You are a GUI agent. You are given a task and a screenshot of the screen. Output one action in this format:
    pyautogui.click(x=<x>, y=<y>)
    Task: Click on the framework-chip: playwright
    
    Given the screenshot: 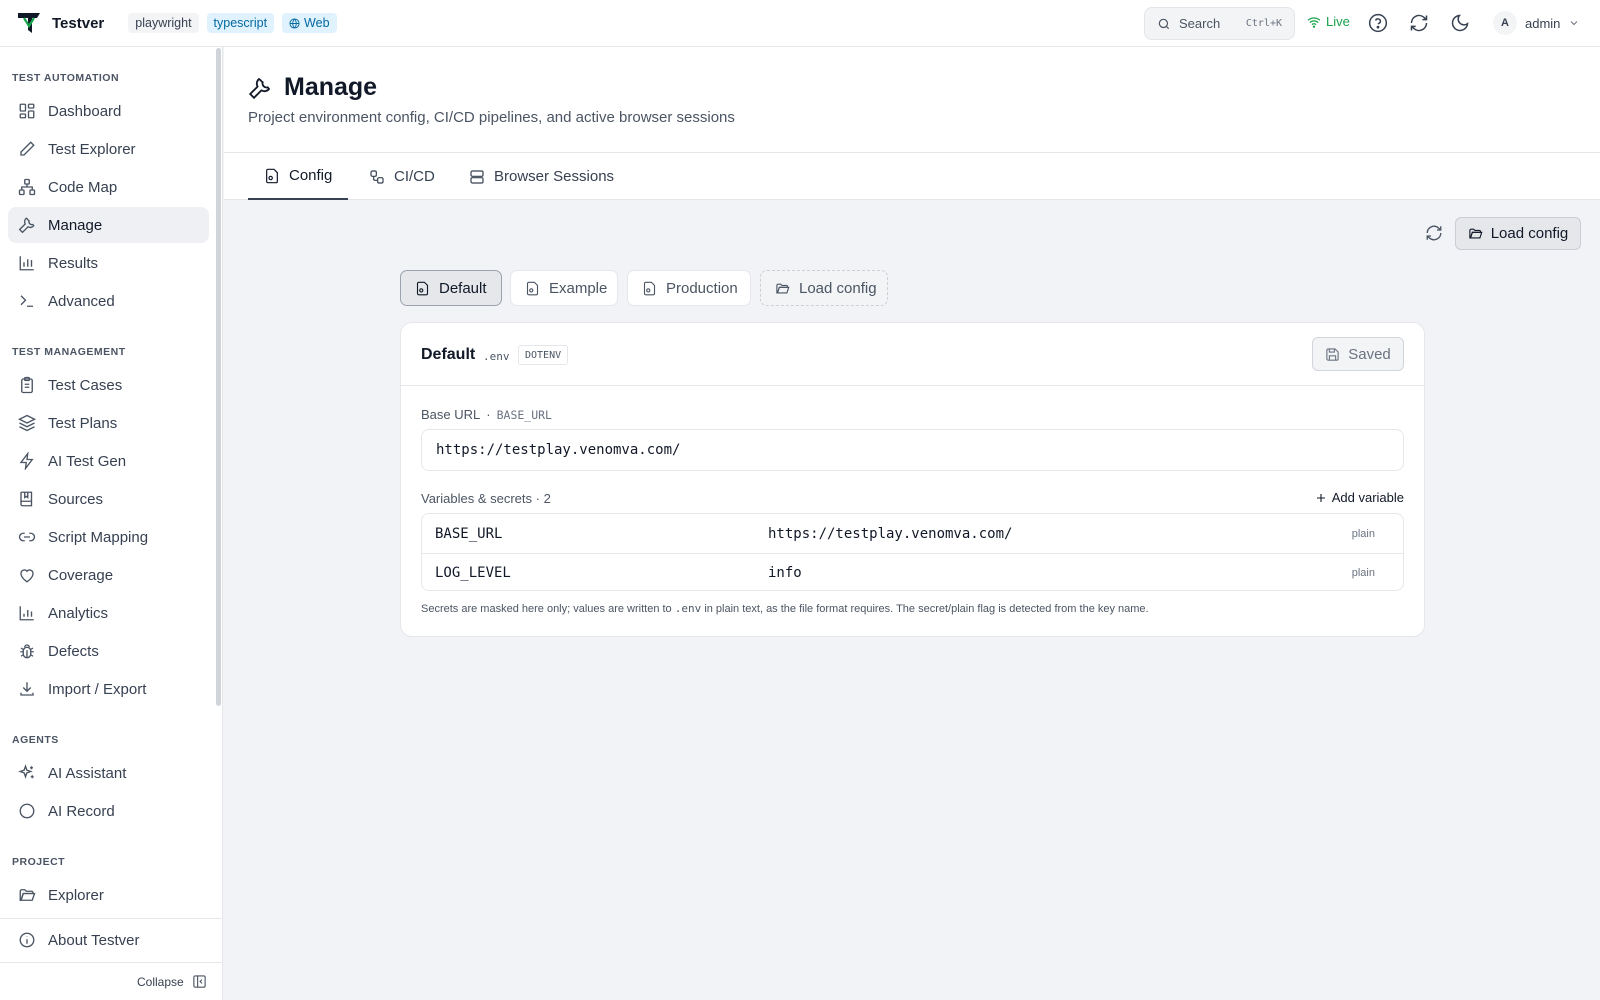 What is the action you would take?
    pyautogui.click(x=163, y=23)
    